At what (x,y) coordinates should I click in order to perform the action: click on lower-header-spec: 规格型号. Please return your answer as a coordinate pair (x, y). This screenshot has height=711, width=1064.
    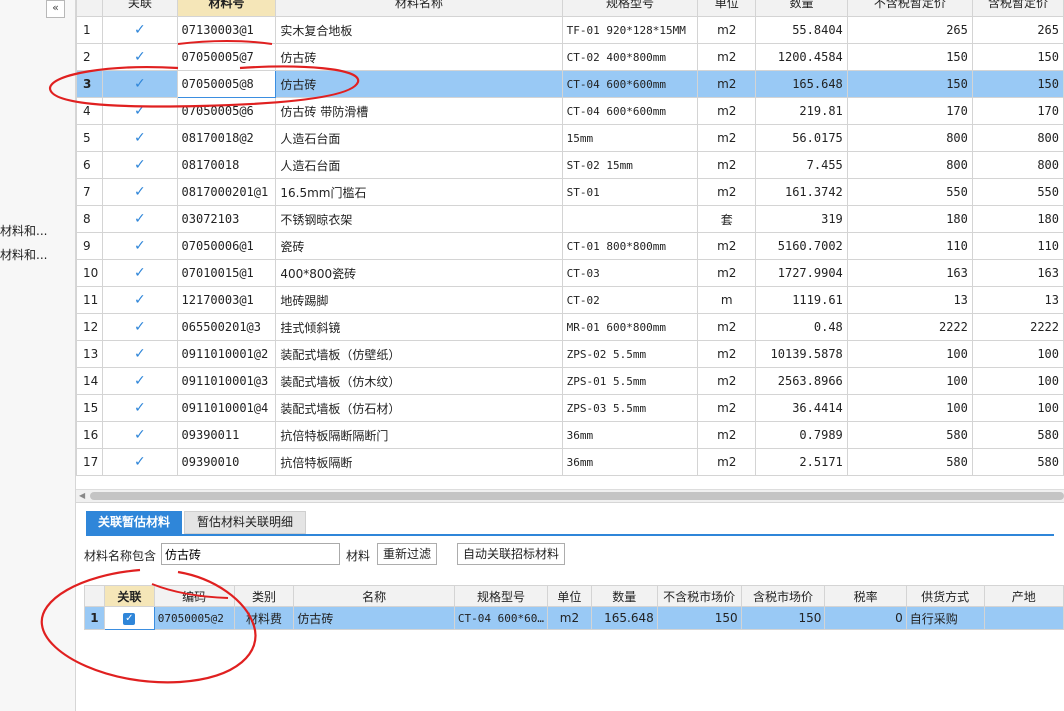
    Looking at the image, I should click on (501, 596).